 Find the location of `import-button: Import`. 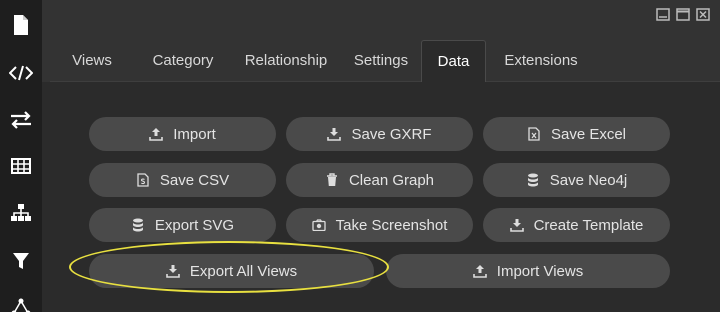

import-button: Import is located at coordinates (182, 134).